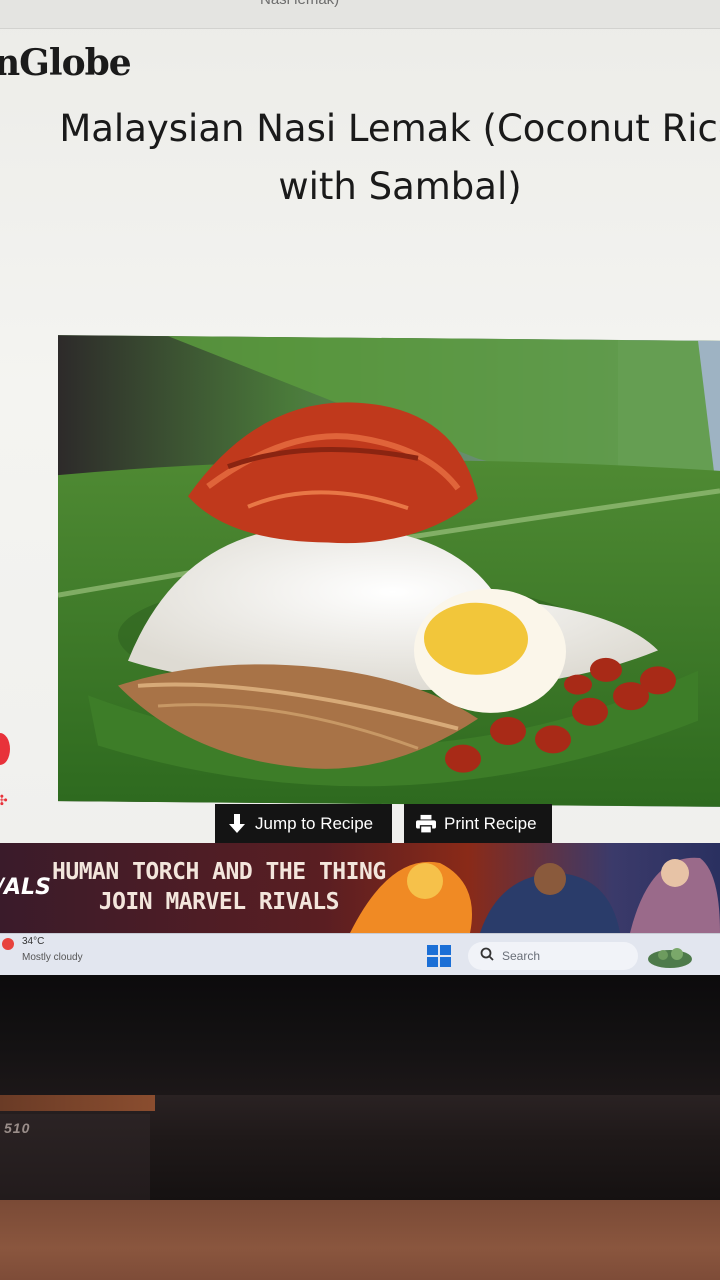  Describe the element at coordinates (490, 823) in the screenshot. I see `print-recipe-label: Print Recipe` at that location.